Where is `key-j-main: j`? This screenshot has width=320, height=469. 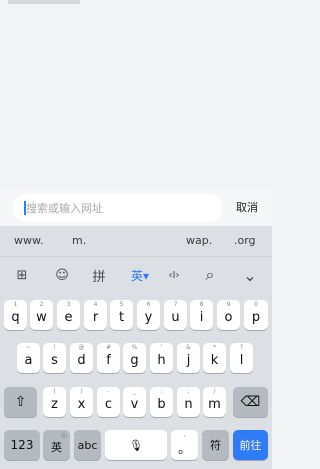 key-j-main: j is located at coordinates (188, 360).